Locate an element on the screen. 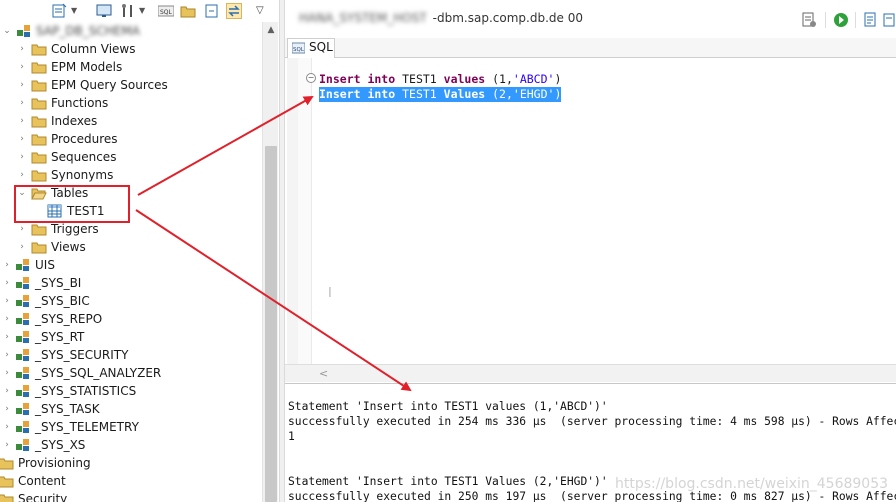 Image resolution: width=896 pixels, height=502 pixels. tree-schema--sys-sql-analyzer: › _SYS_SQL_ANALYZER is located at coordinates (131, 373).